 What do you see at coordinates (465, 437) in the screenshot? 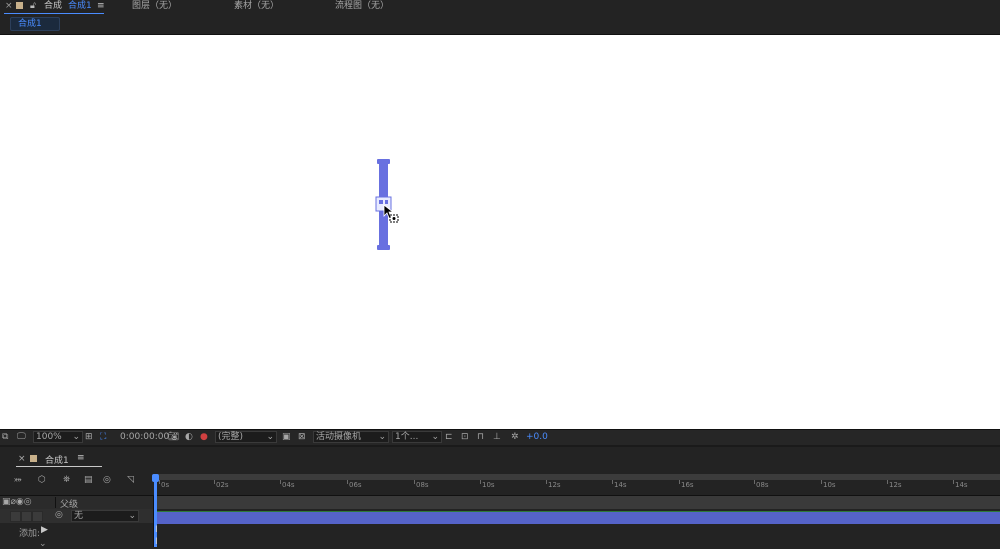
I see `timeline-icon: ⊡` at bounding box center [465, 437].